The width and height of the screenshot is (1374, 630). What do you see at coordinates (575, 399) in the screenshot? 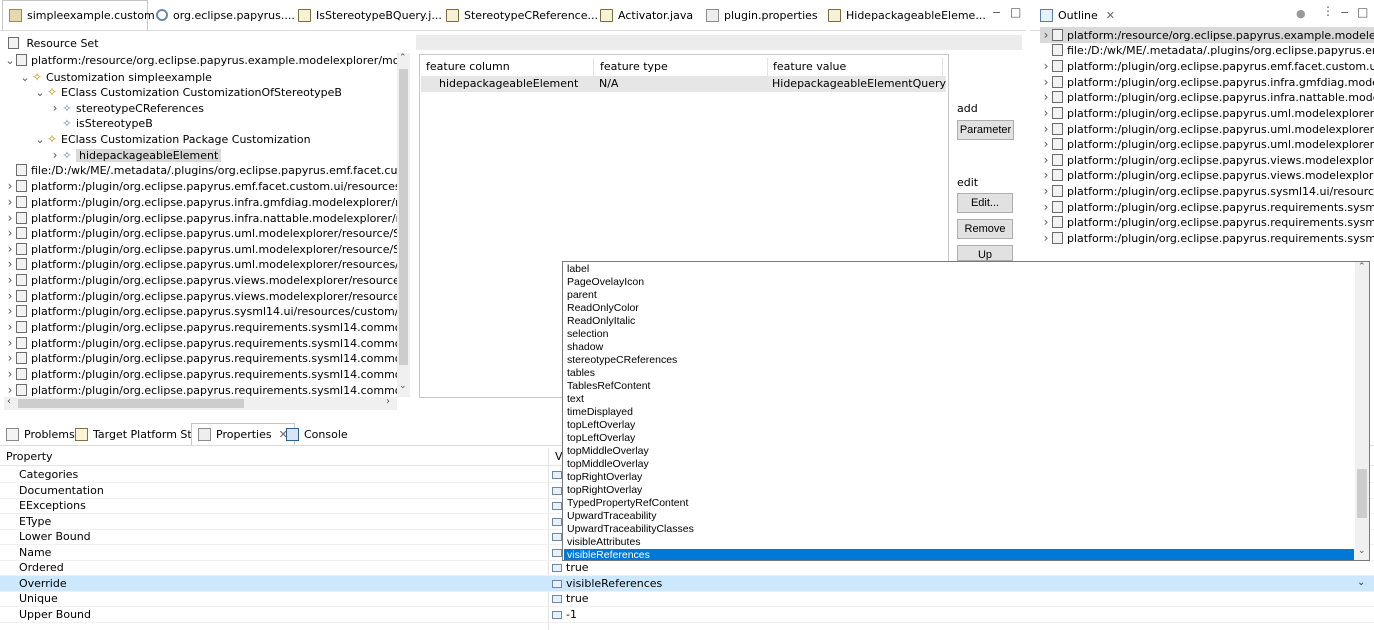
I see `dropdown-option: text` at bounding box center [575, 399].